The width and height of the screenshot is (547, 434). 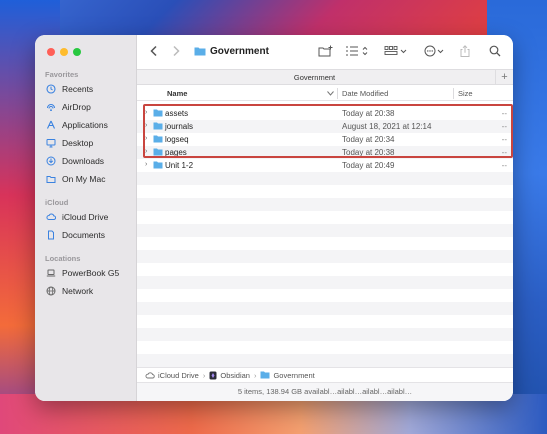 I want to click on window-controls, so click(x=64, y=52).